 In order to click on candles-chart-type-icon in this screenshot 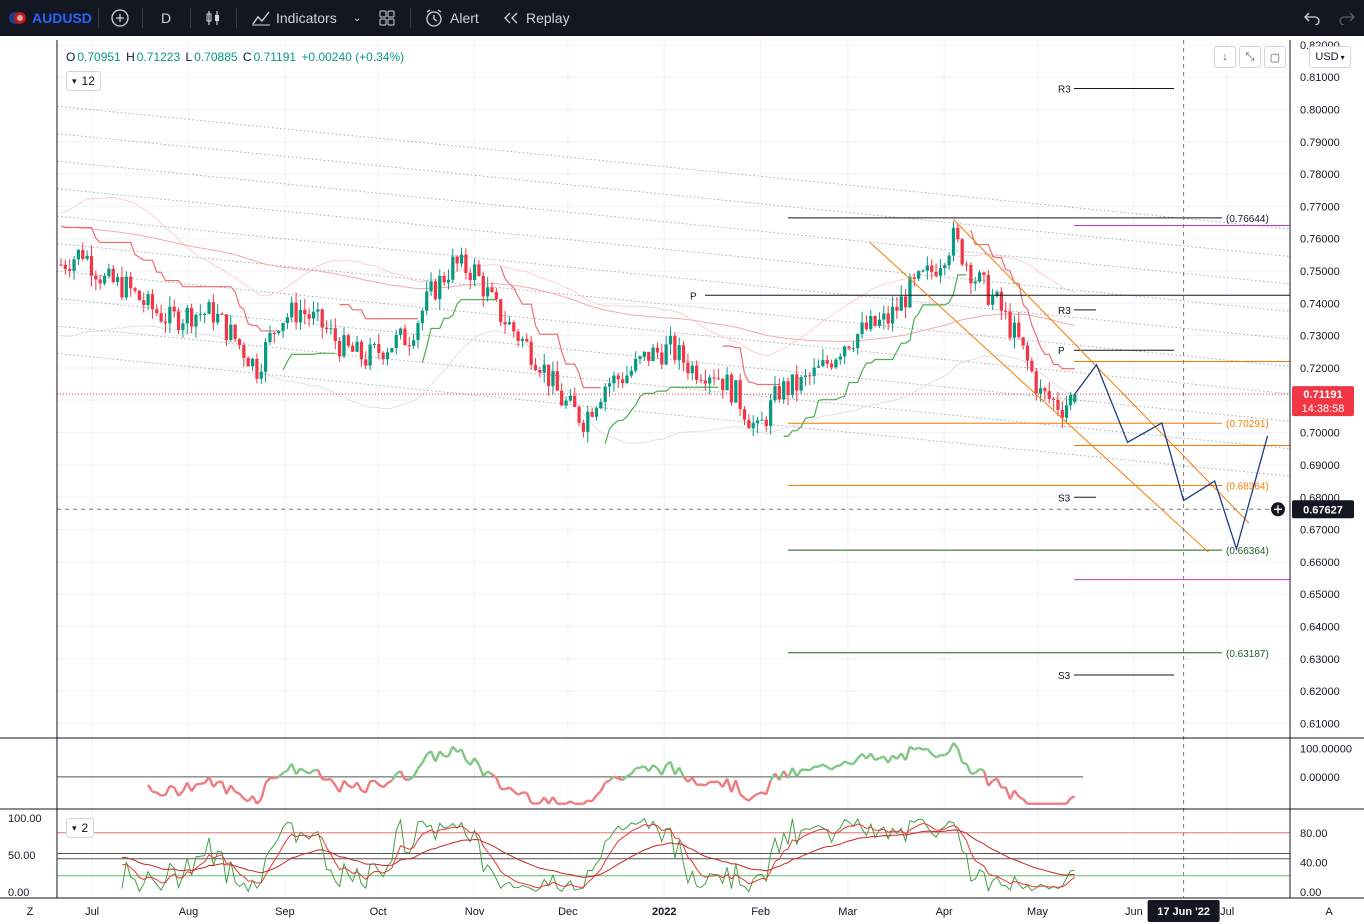, I will do `click(213, 18)`.